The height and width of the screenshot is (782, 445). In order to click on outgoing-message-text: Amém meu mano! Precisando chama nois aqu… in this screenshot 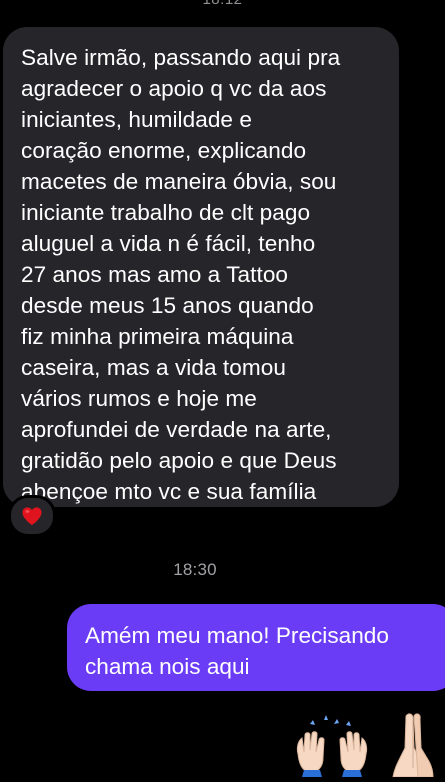, I will do `click(237, 651)`.